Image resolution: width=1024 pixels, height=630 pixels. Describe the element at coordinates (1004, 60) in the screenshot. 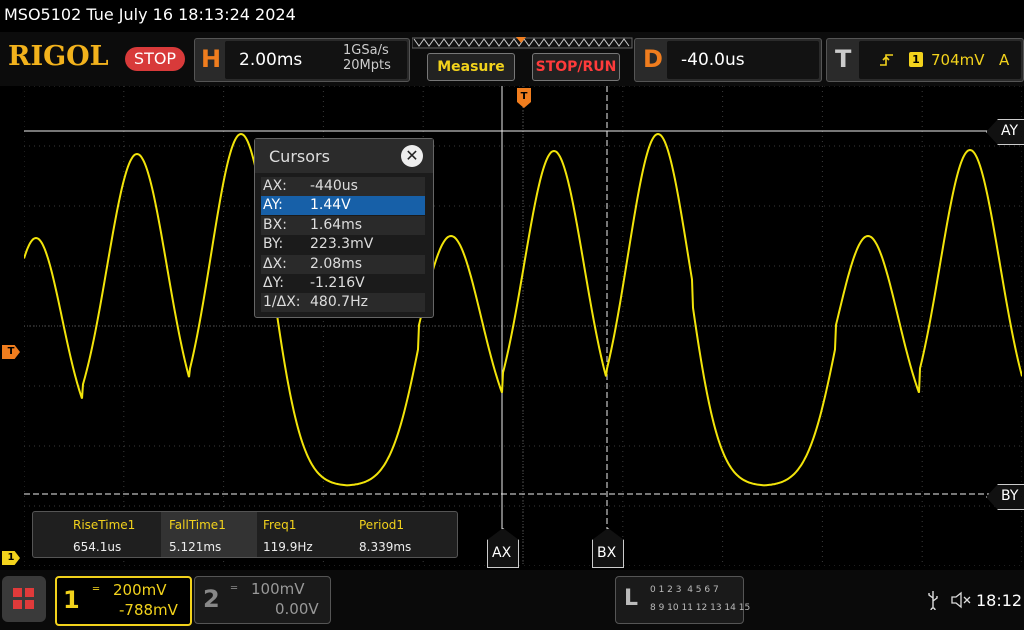

I see `trigger-mode: A` at that location.